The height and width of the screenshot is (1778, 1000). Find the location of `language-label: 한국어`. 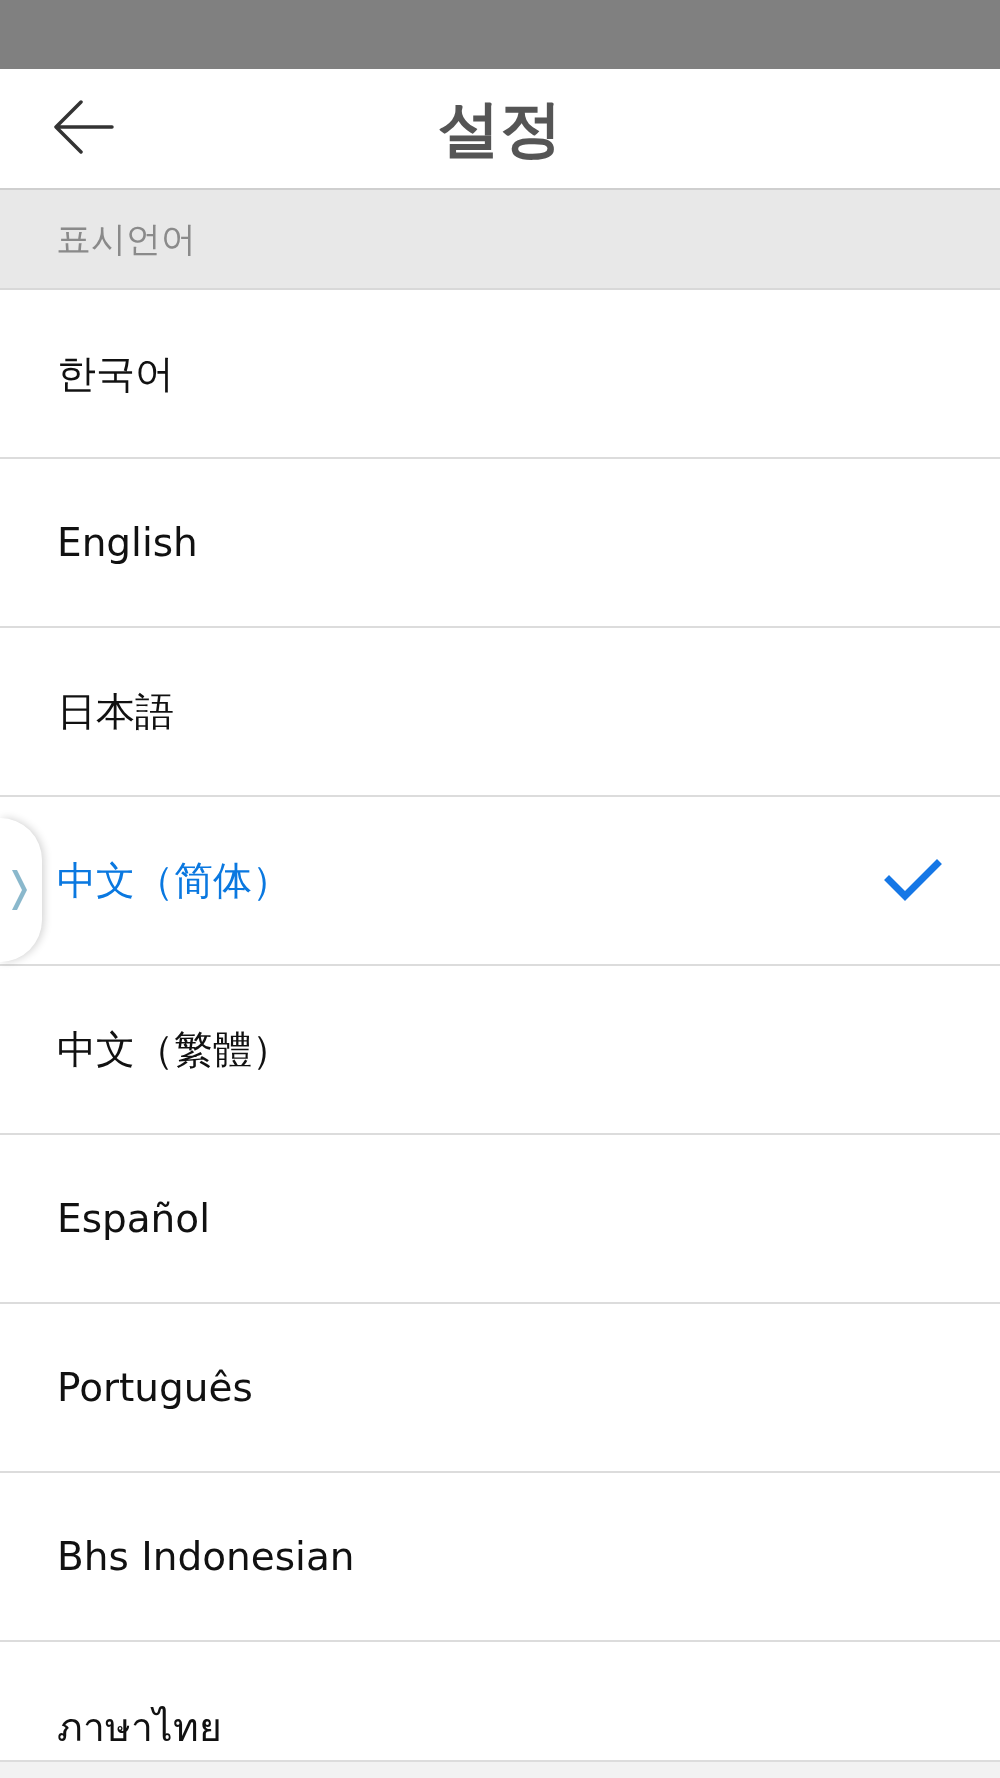

language-label: 한국어 is located at coordinates (115, 373).